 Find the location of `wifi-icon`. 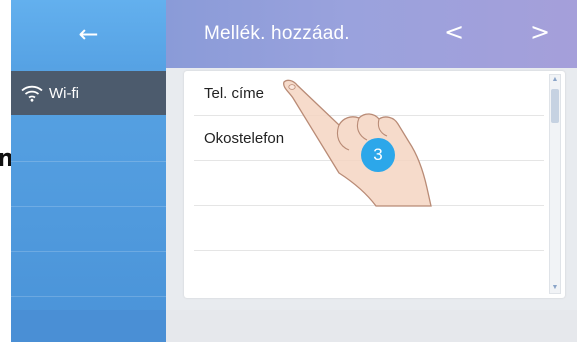

wifi-icon is located at coordinates (32, 93).